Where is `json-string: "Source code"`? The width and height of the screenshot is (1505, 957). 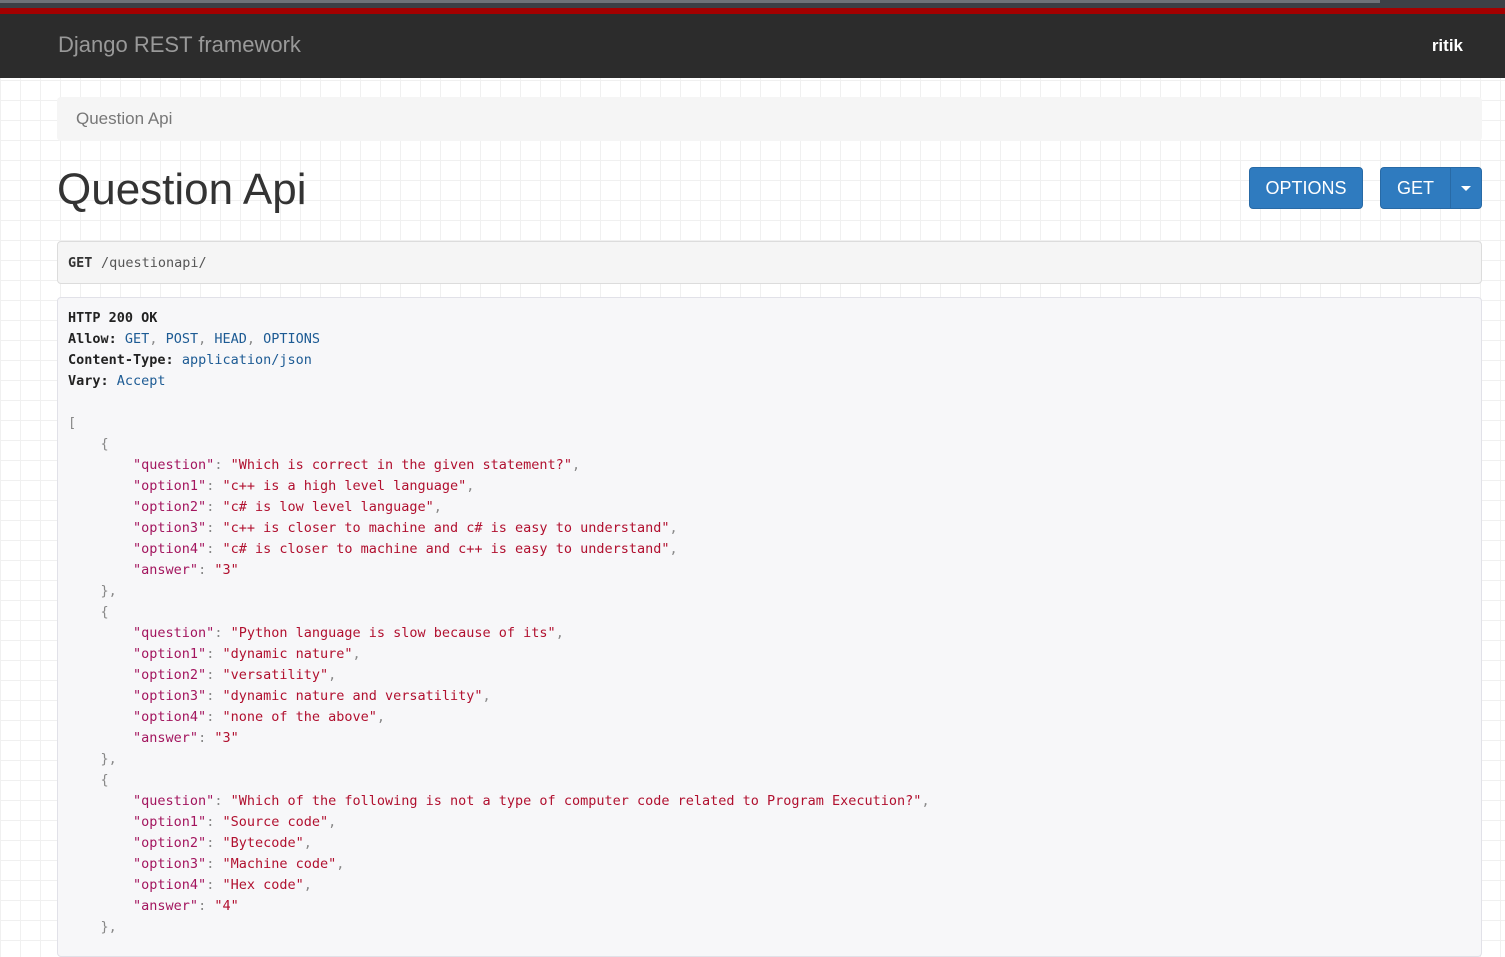
json-string: "Source code" is located at coordinates (275, 822).